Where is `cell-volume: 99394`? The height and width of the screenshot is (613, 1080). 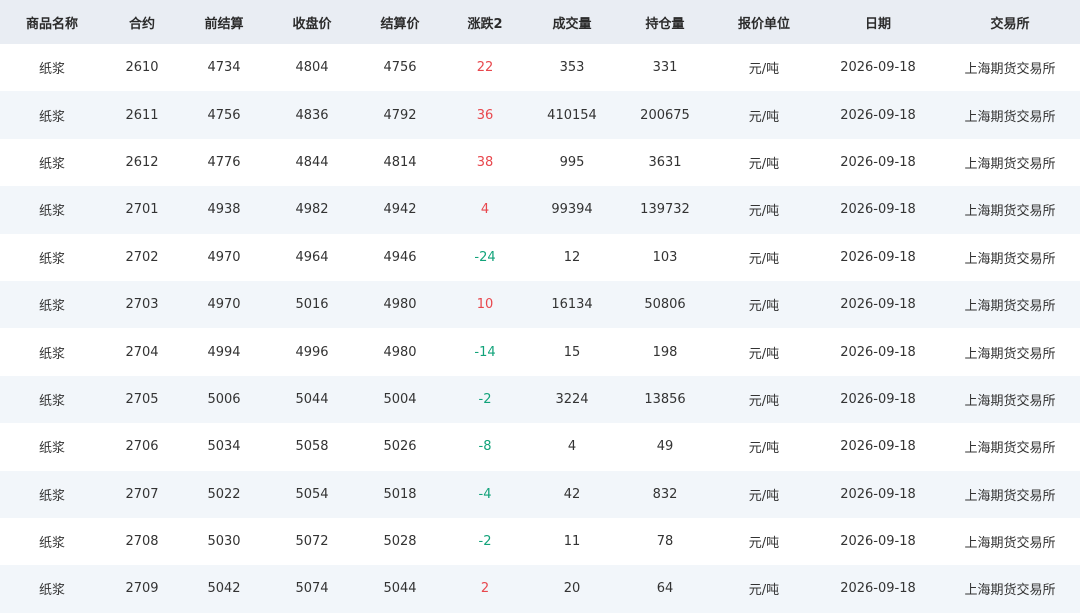 cell-volume: 99394 is located at coordinates (572, 210).